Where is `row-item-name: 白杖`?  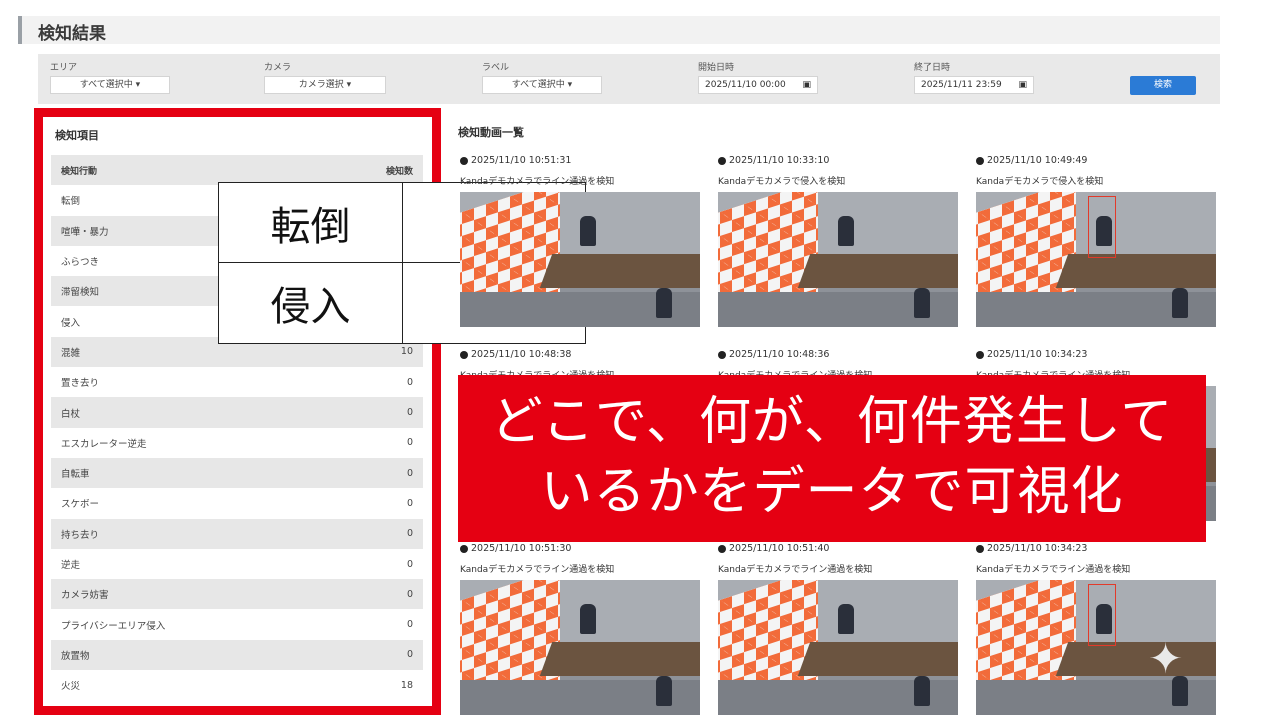
row-item-name: 白杖 is located at coordinates (71, 414).